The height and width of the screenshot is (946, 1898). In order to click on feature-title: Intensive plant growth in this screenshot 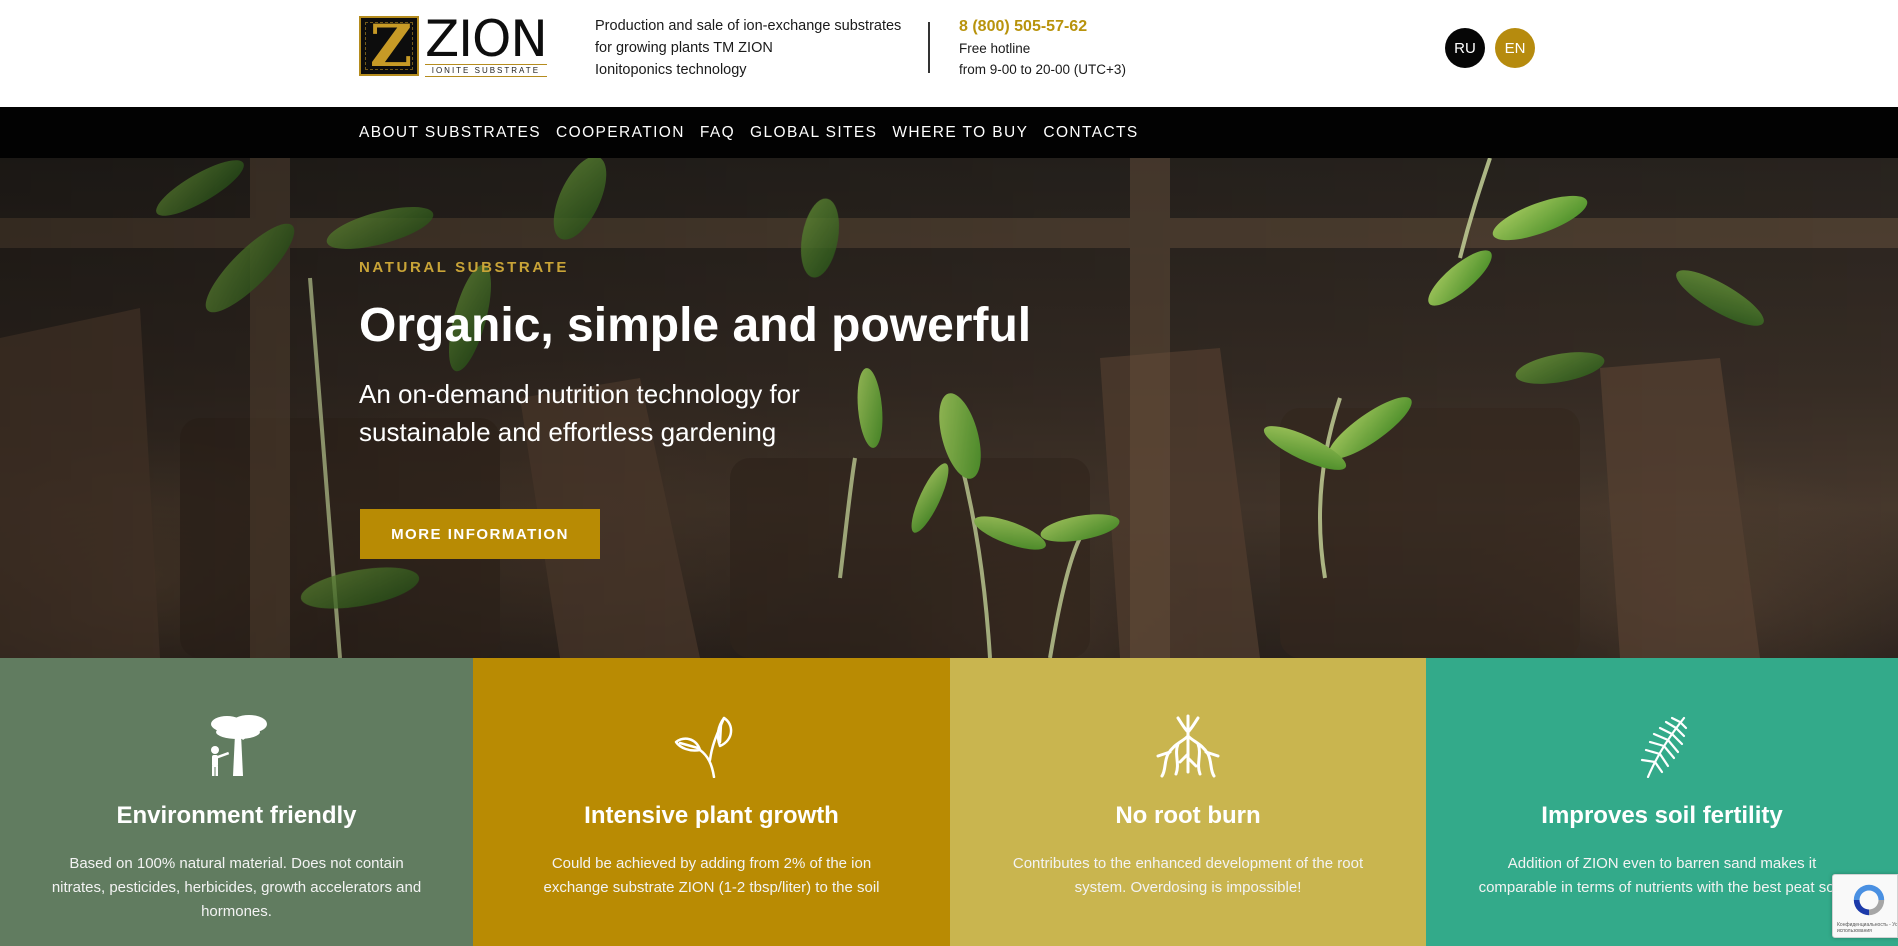, I will do `click(711, 815)`.